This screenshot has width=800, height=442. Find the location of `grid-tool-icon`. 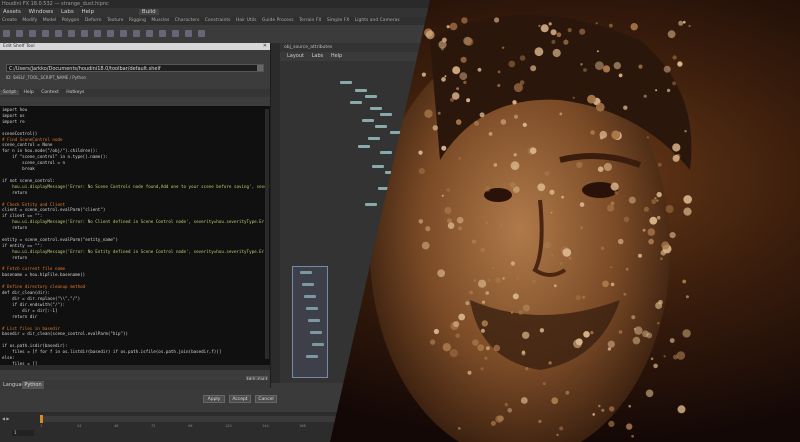

grid-tool-icon is located at coordinates (32, 33).